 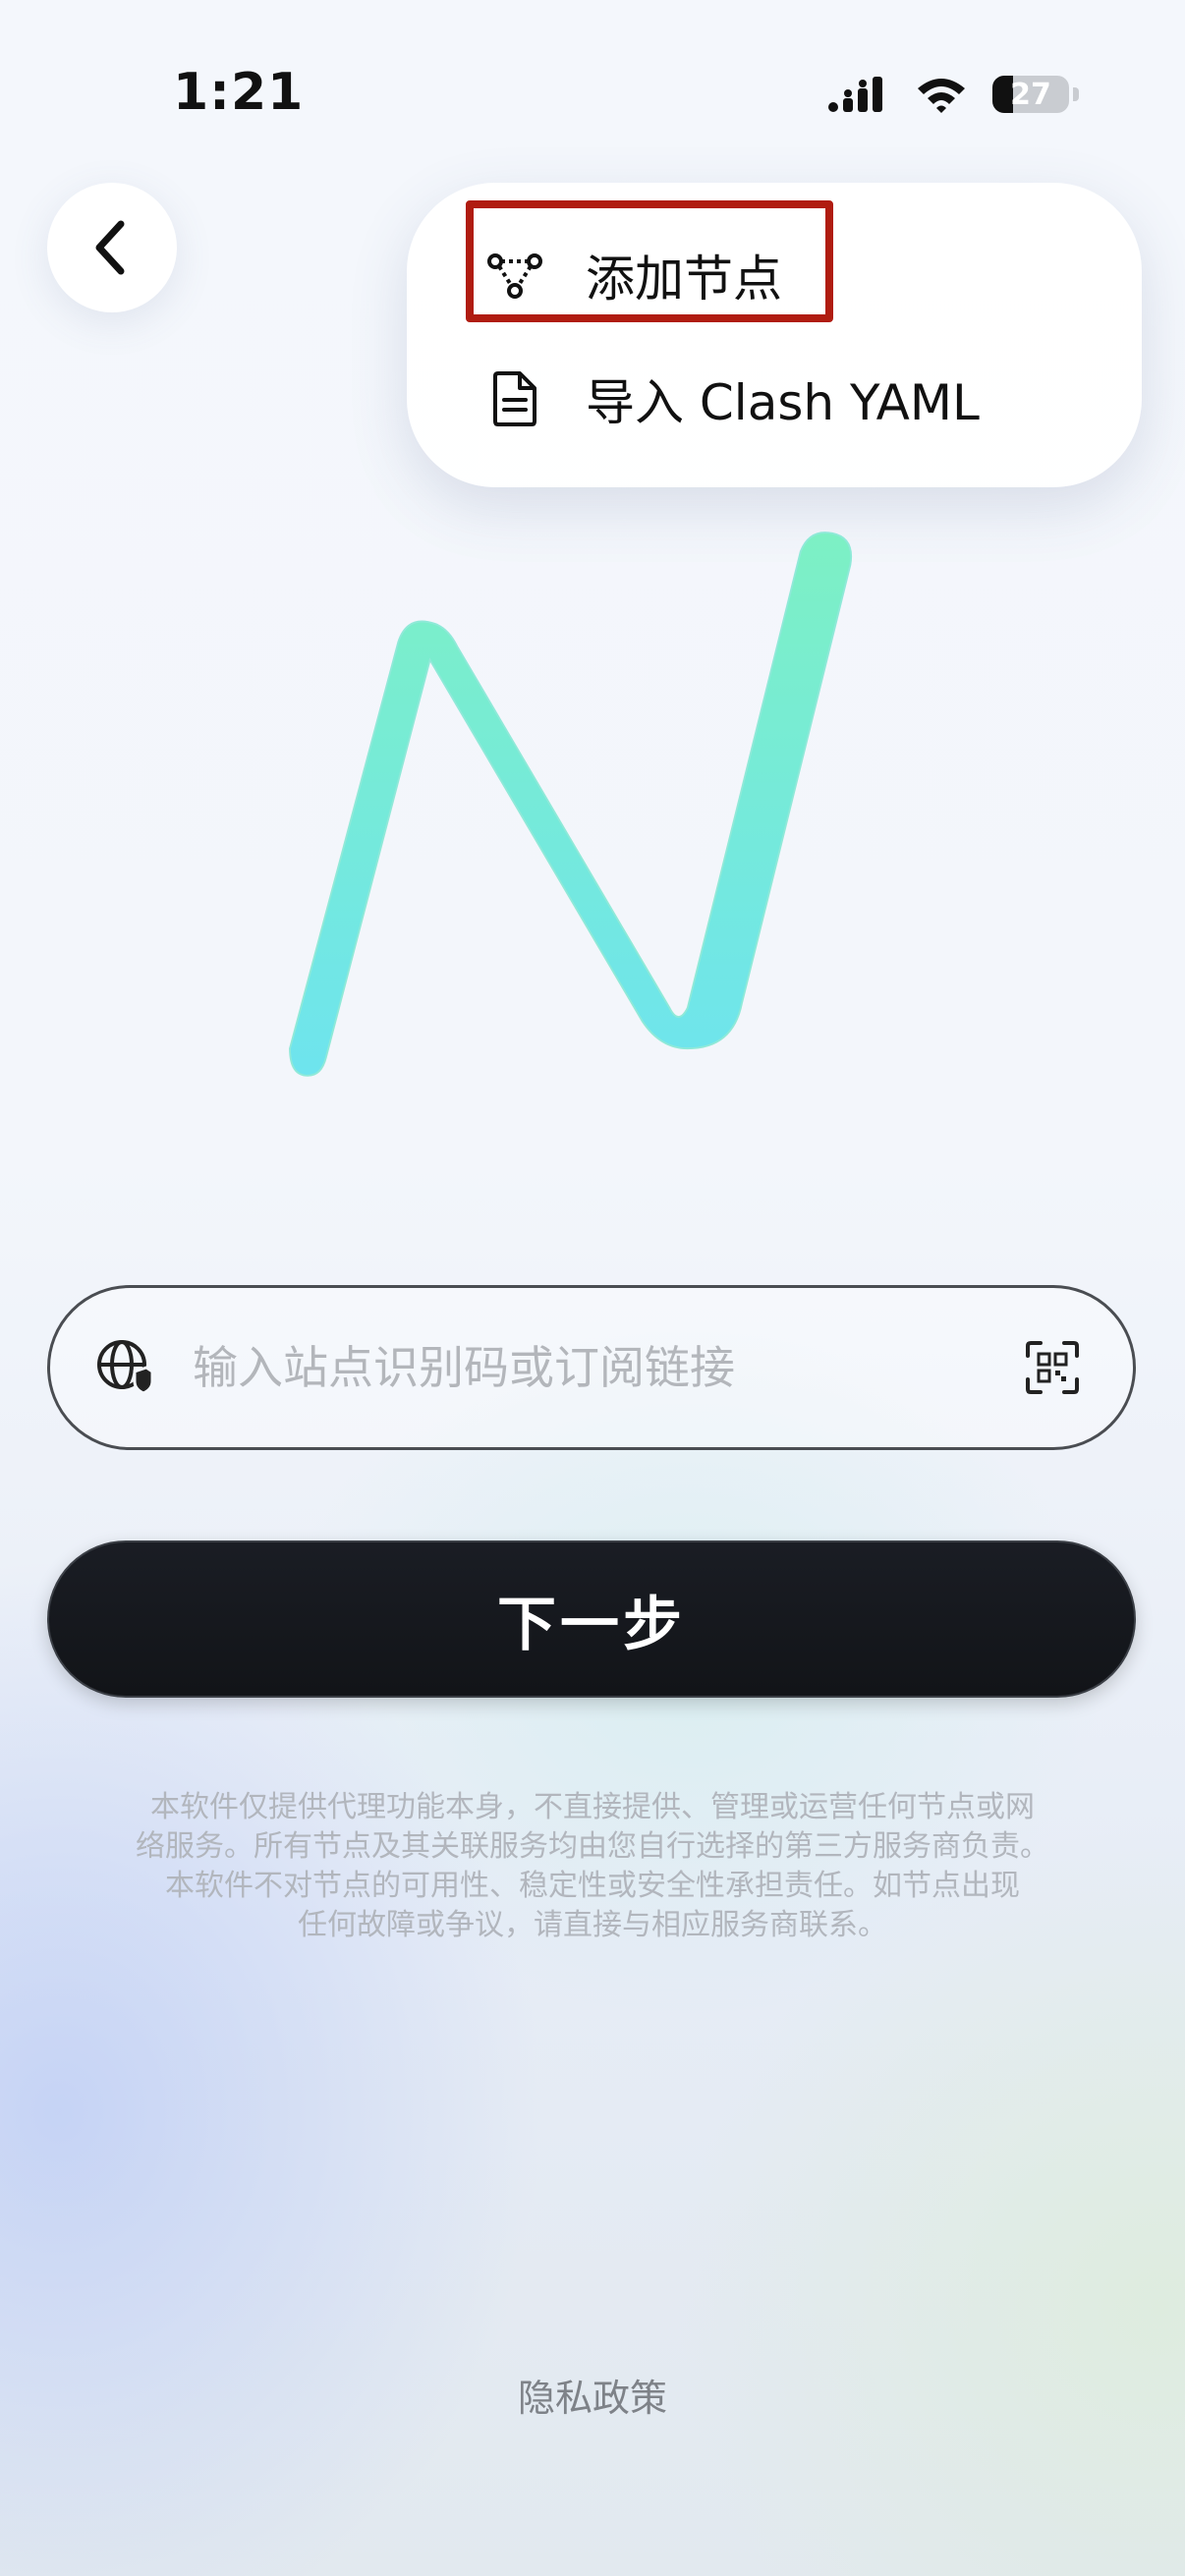 What do you see at coordinates (592, 1886) in the screenshot?
I see `disclaimer-line: 本软件不对节点的可用性、稳定性或安全性承担责任。如节点出现` at bounding box center [592, 1886].